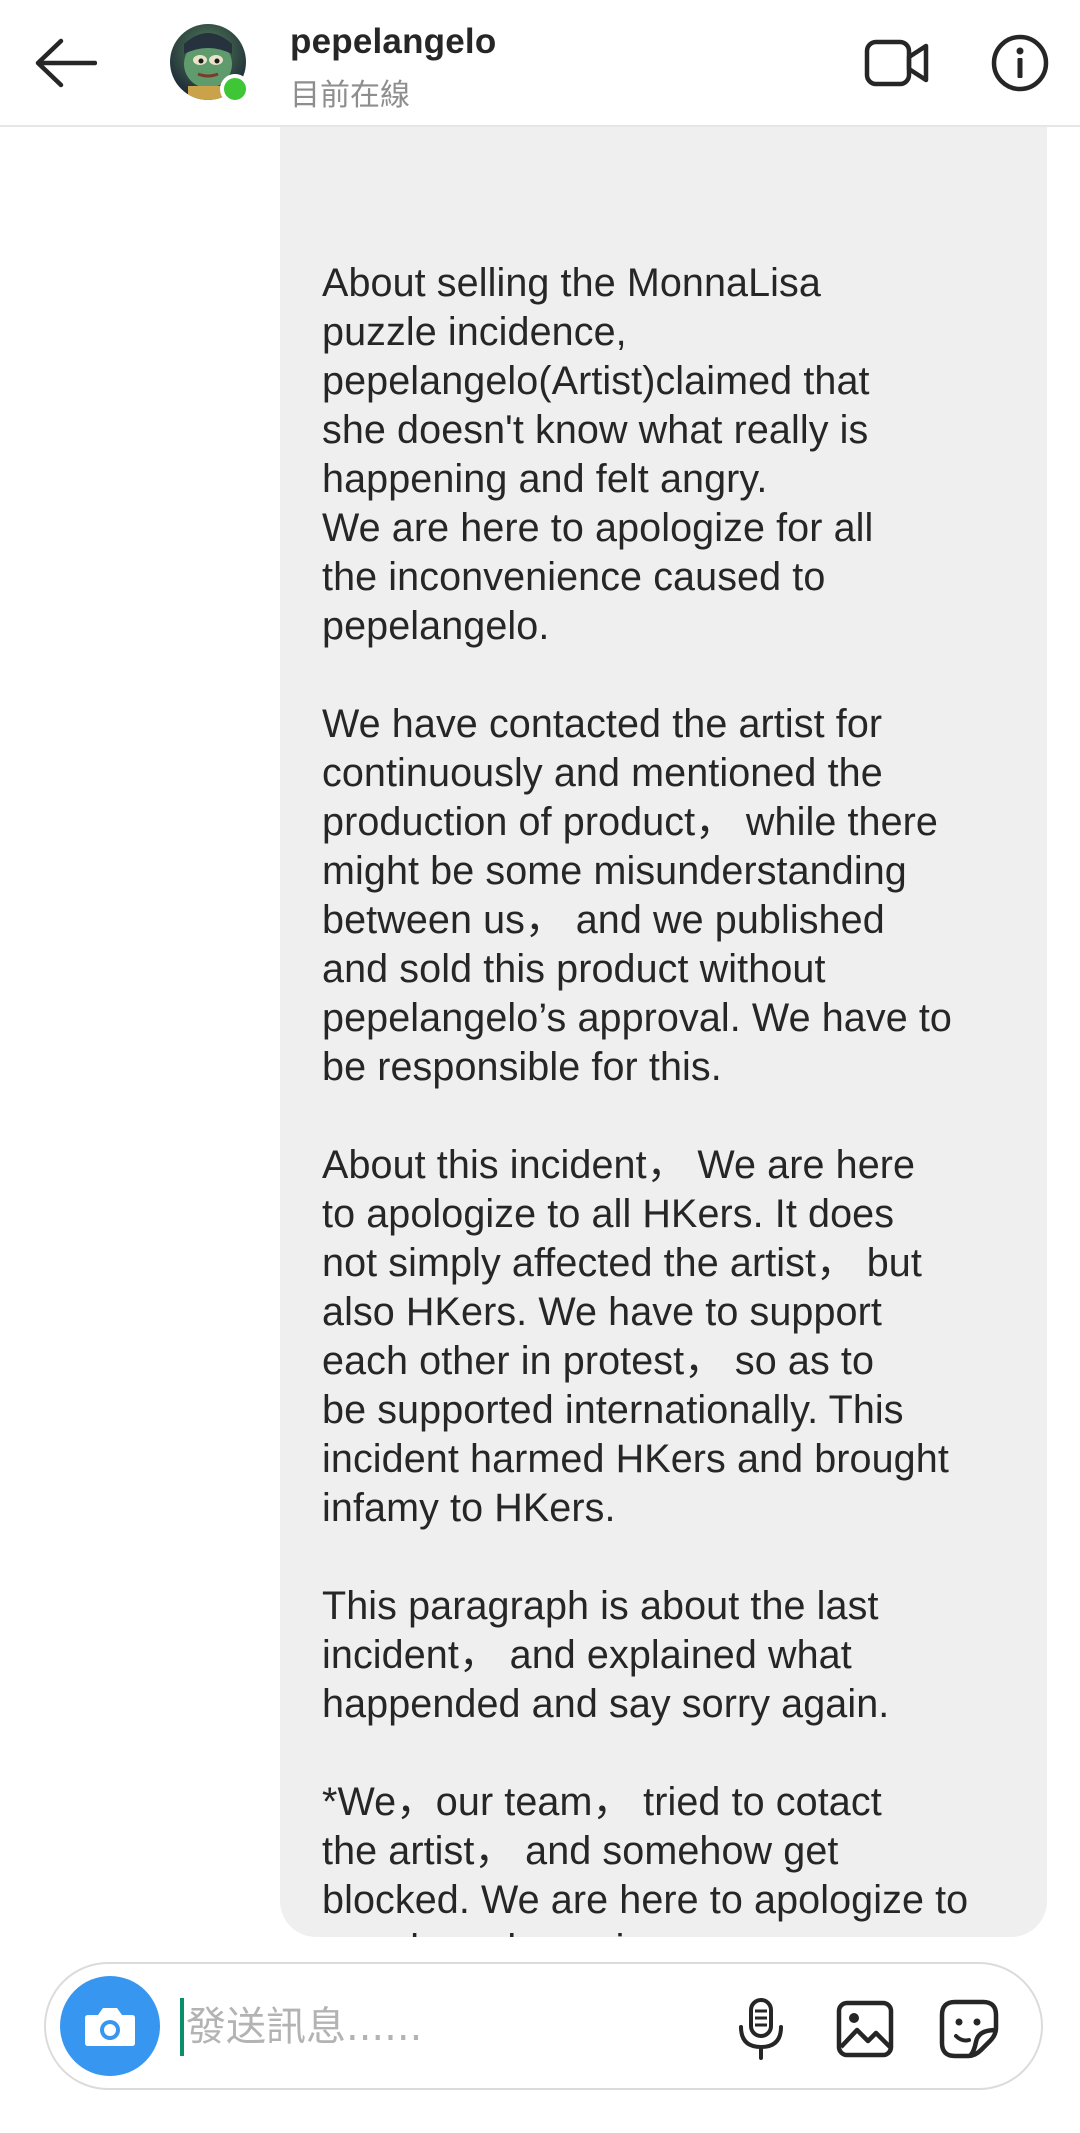  What do you see at coordinates (393, 42) in the screenshot?
I see `contact-name: pepelangelo` at bounding box center [393, 42].